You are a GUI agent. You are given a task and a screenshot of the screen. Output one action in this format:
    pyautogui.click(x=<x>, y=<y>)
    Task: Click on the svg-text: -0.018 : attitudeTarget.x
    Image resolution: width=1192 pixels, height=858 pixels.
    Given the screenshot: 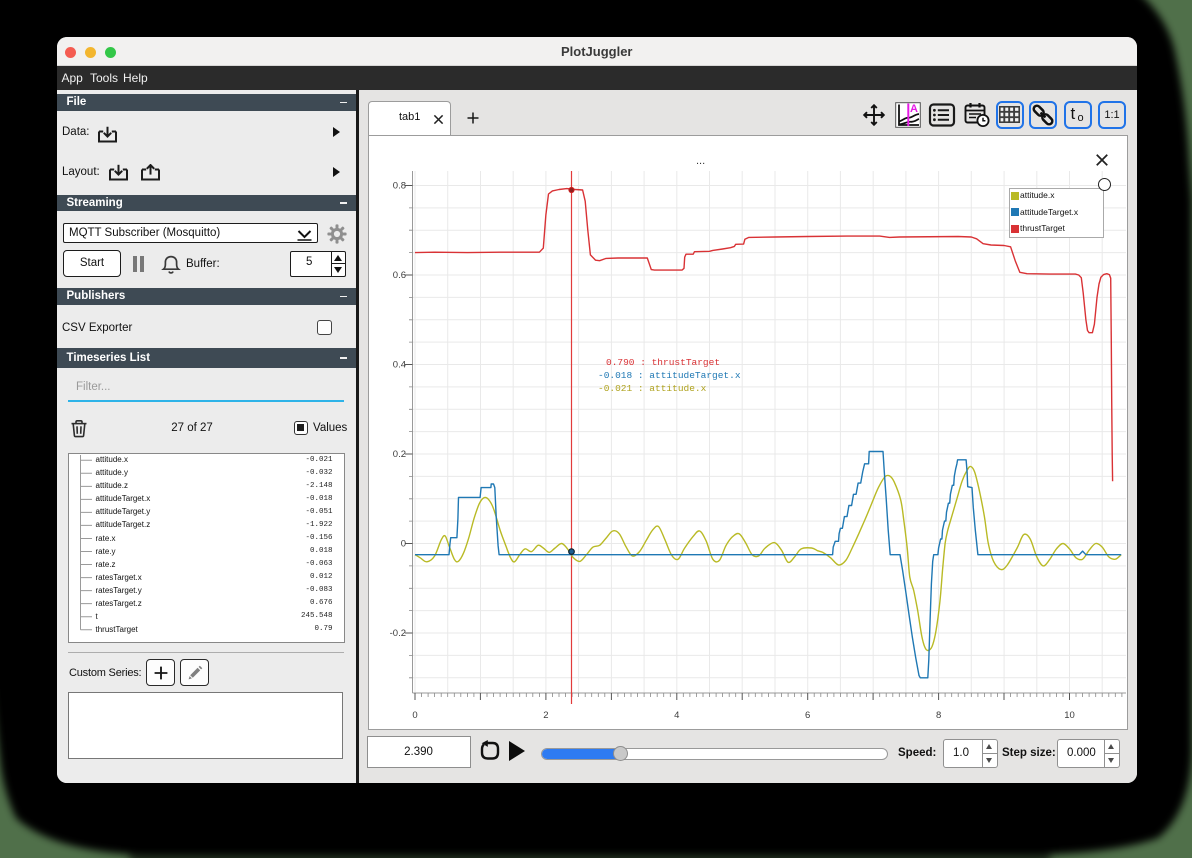 What is the action you would take?
    pyautogui.click(x=669, y=375)
    